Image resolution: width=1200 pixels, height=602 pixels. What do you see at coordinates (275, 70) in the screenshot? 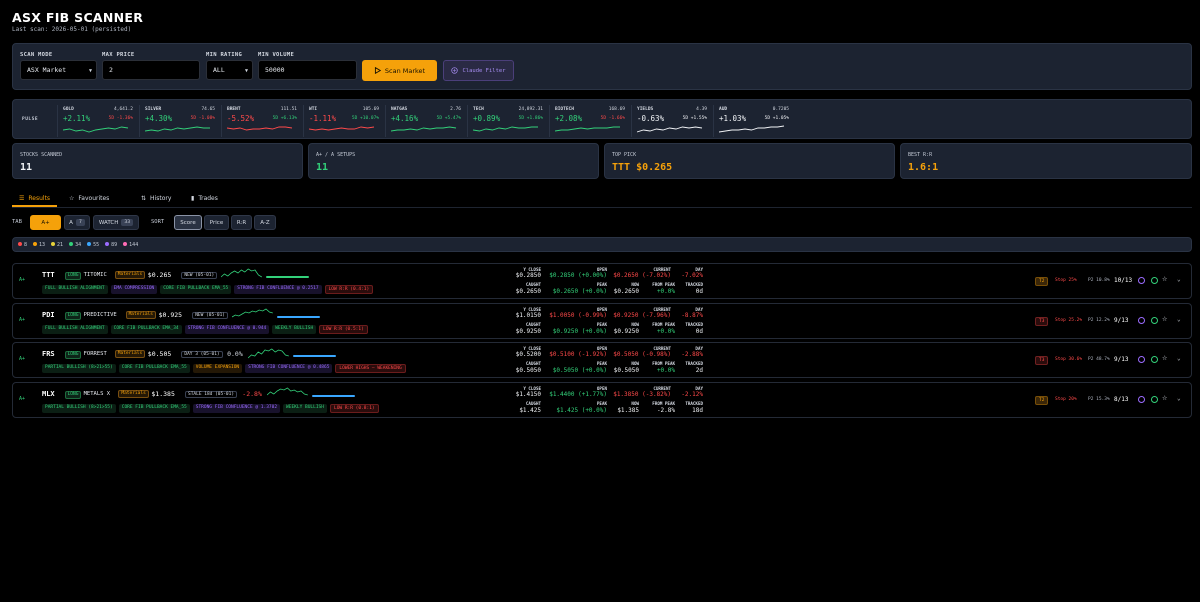
I see `min-volume-value: 50000` at bounding box center [275, 70].